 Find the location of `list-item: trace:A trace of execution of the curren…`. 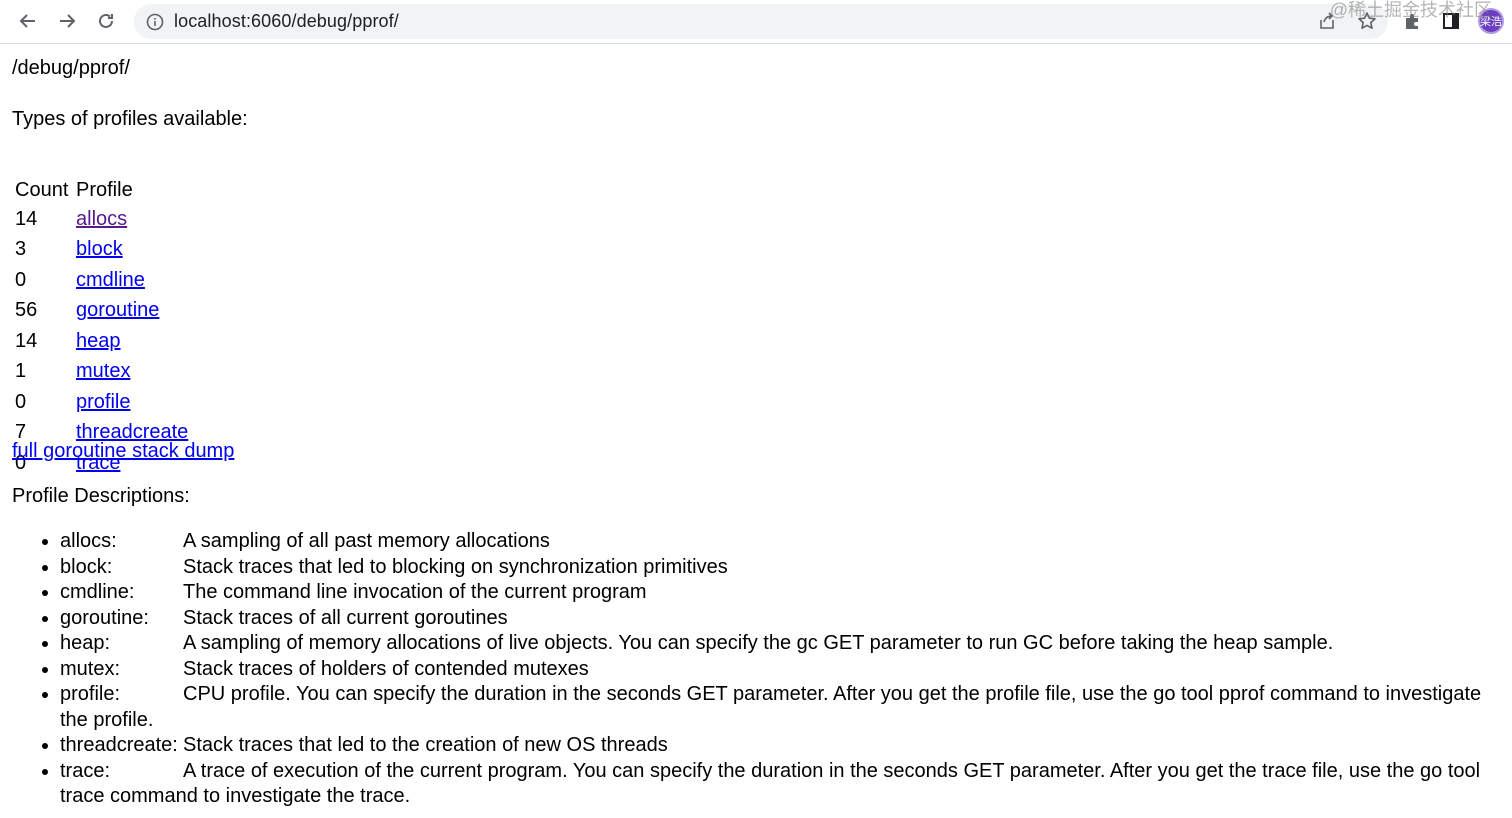

list-item: trace:A trace of execution of the curren… is located at coordinates (785, 784).